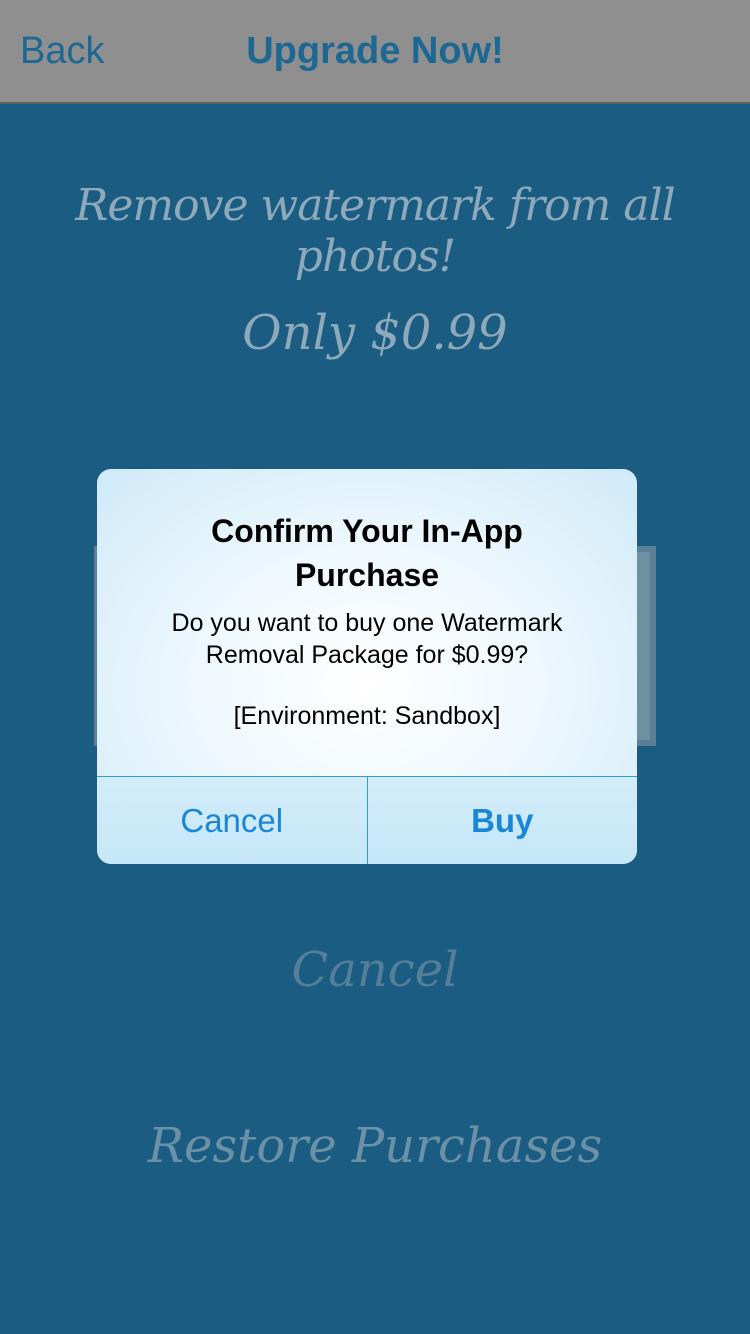 Image resolution: width=750 pixels, height=1334 pixels. What do you see at coordinates (232, 820) in the screenshot?
I see `alert-cancel-button: Cancel` at bounding box center [232, 820].